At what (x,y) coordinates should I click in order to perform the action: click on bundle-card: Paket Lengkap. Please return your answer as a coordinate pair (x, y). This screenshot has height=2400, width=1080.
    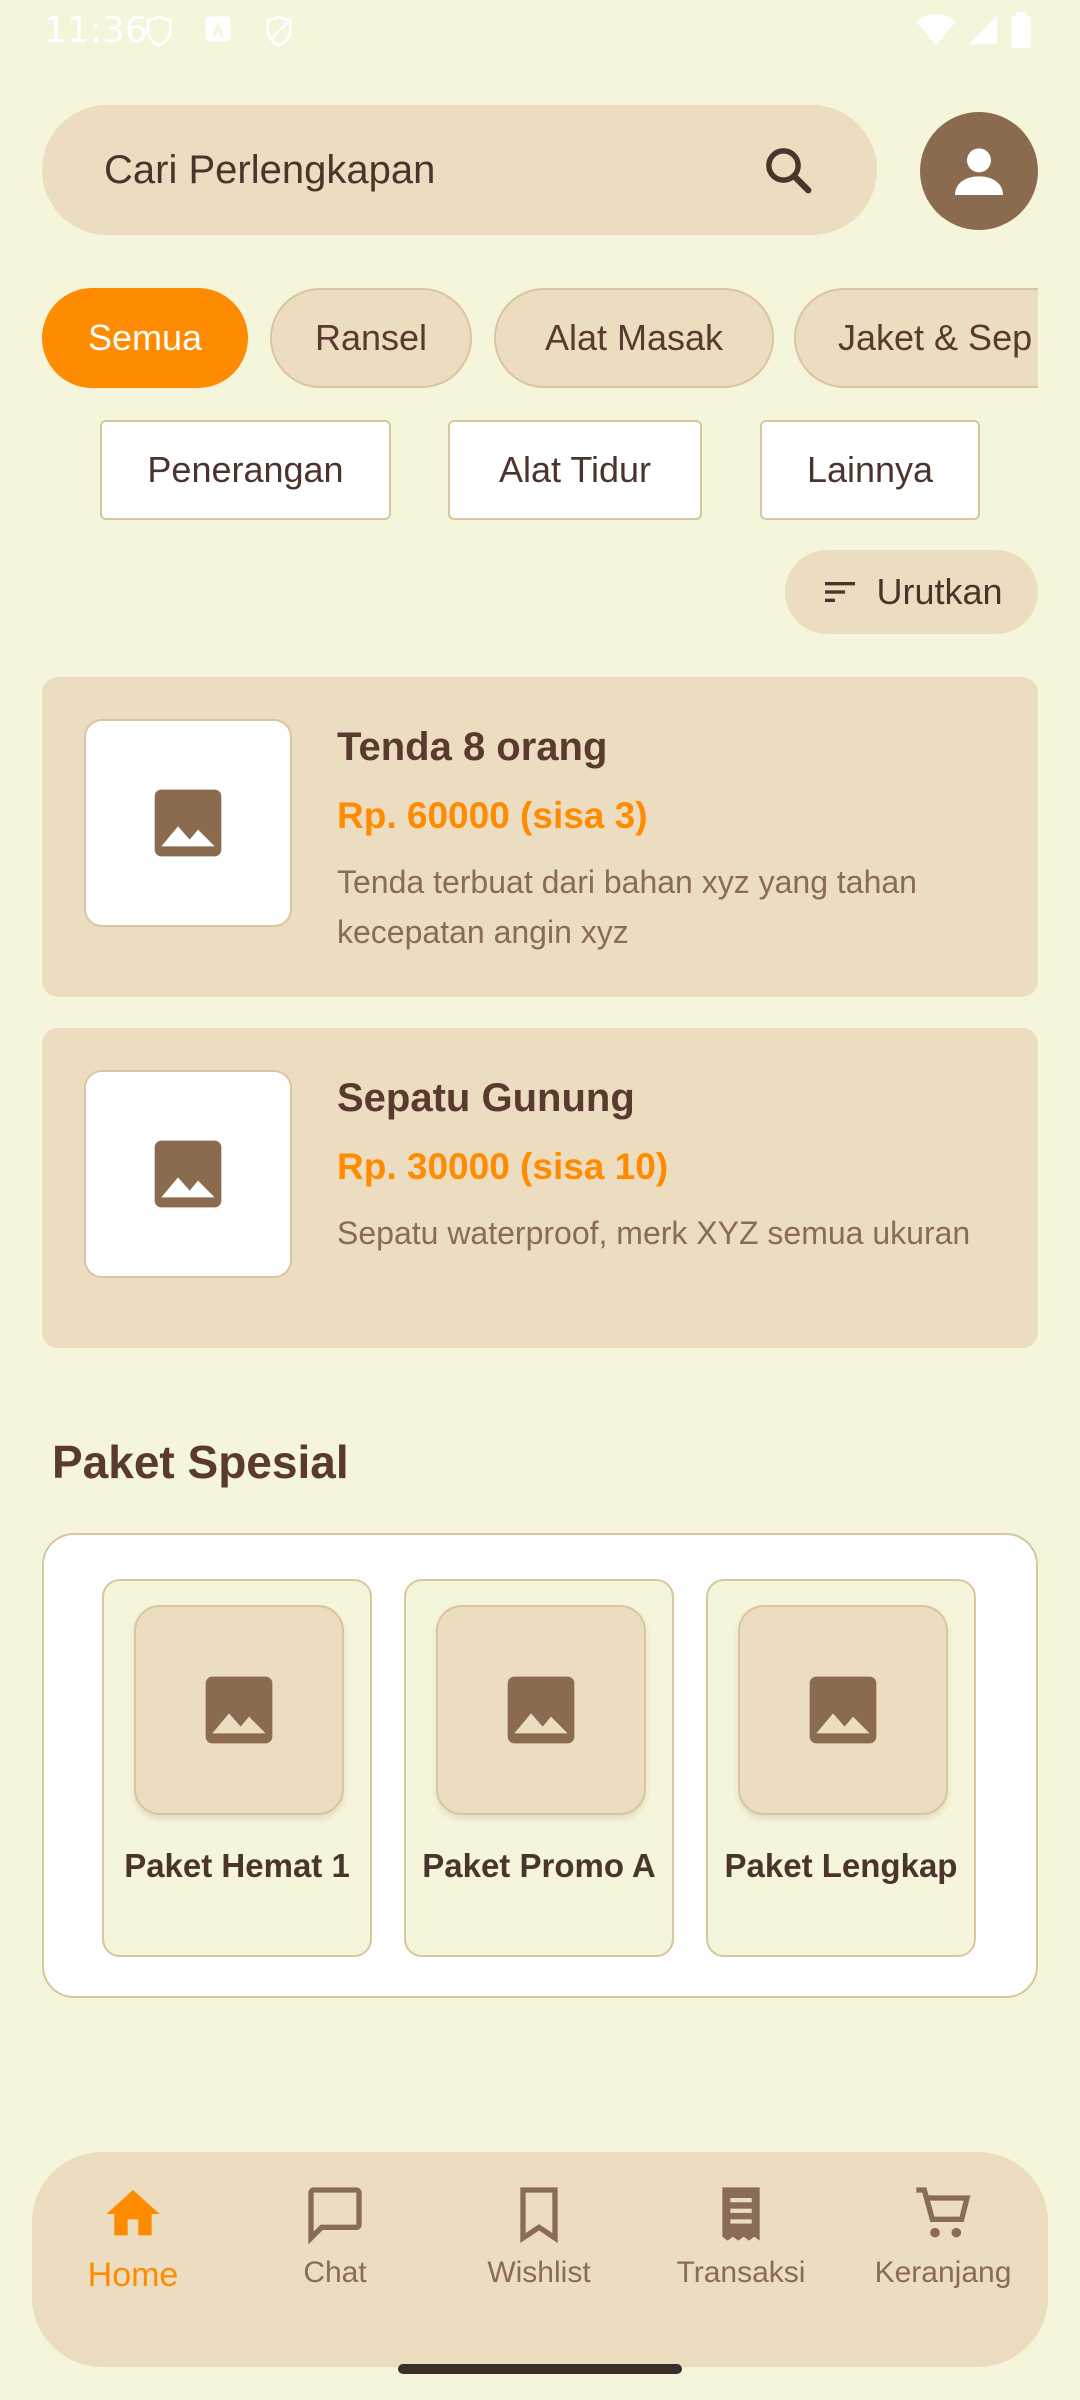
    Looking at the image, I should click on (841, 1768).